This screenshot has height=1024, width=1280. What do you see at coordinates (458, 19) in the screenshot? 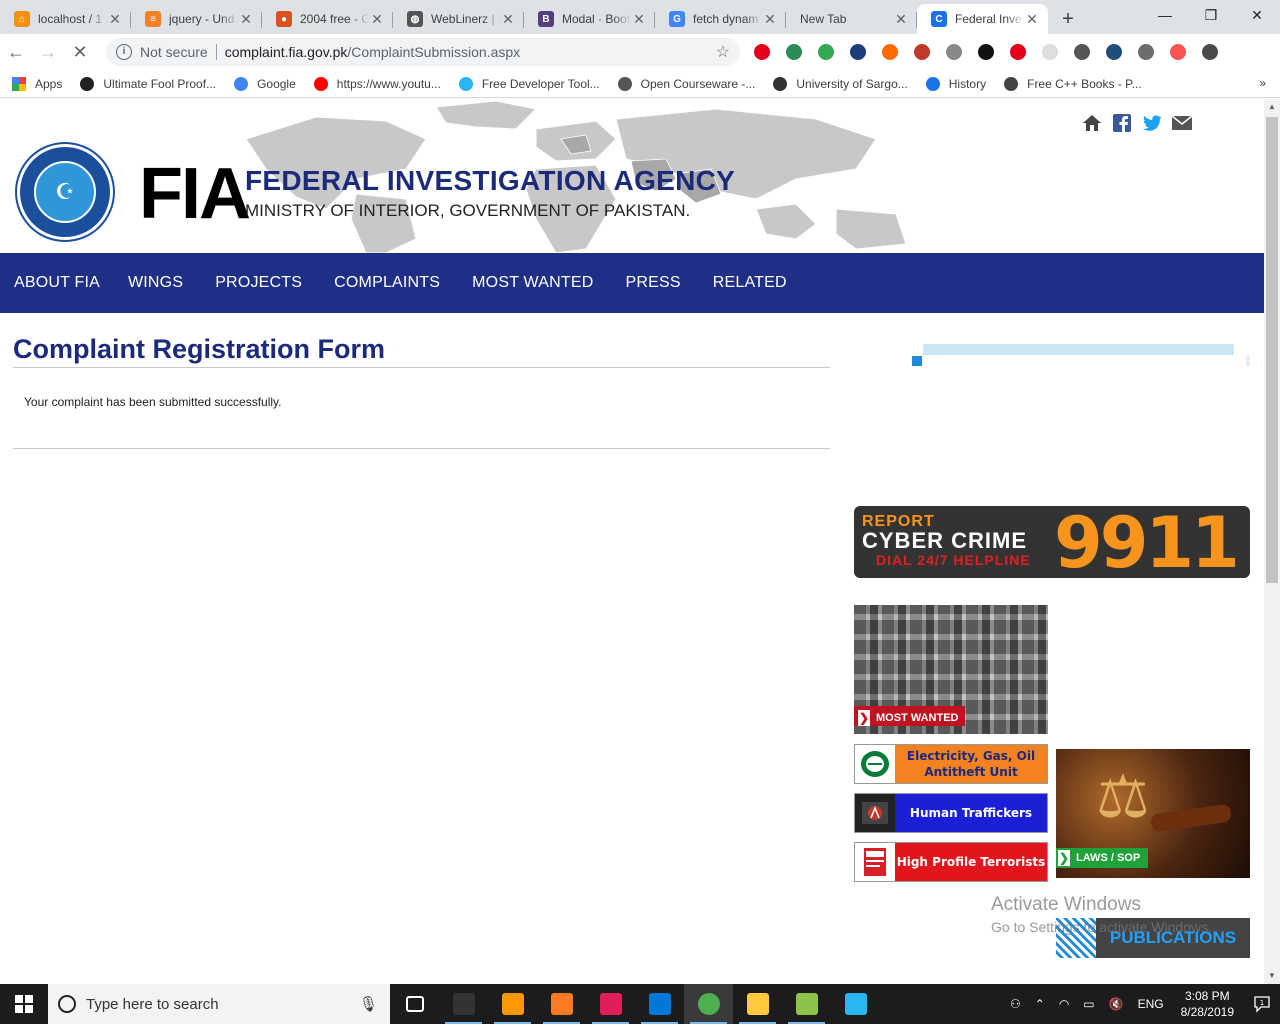
I see `browser-tab: ◍ WebLinerz | I ✕` at bounding box center [458, 19].